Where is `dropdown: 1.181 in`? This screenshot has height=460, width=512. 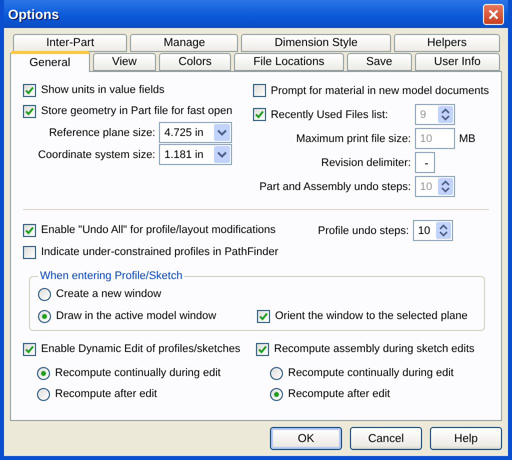
dropdown: 1.181 in is located at coordinates (195, 154).